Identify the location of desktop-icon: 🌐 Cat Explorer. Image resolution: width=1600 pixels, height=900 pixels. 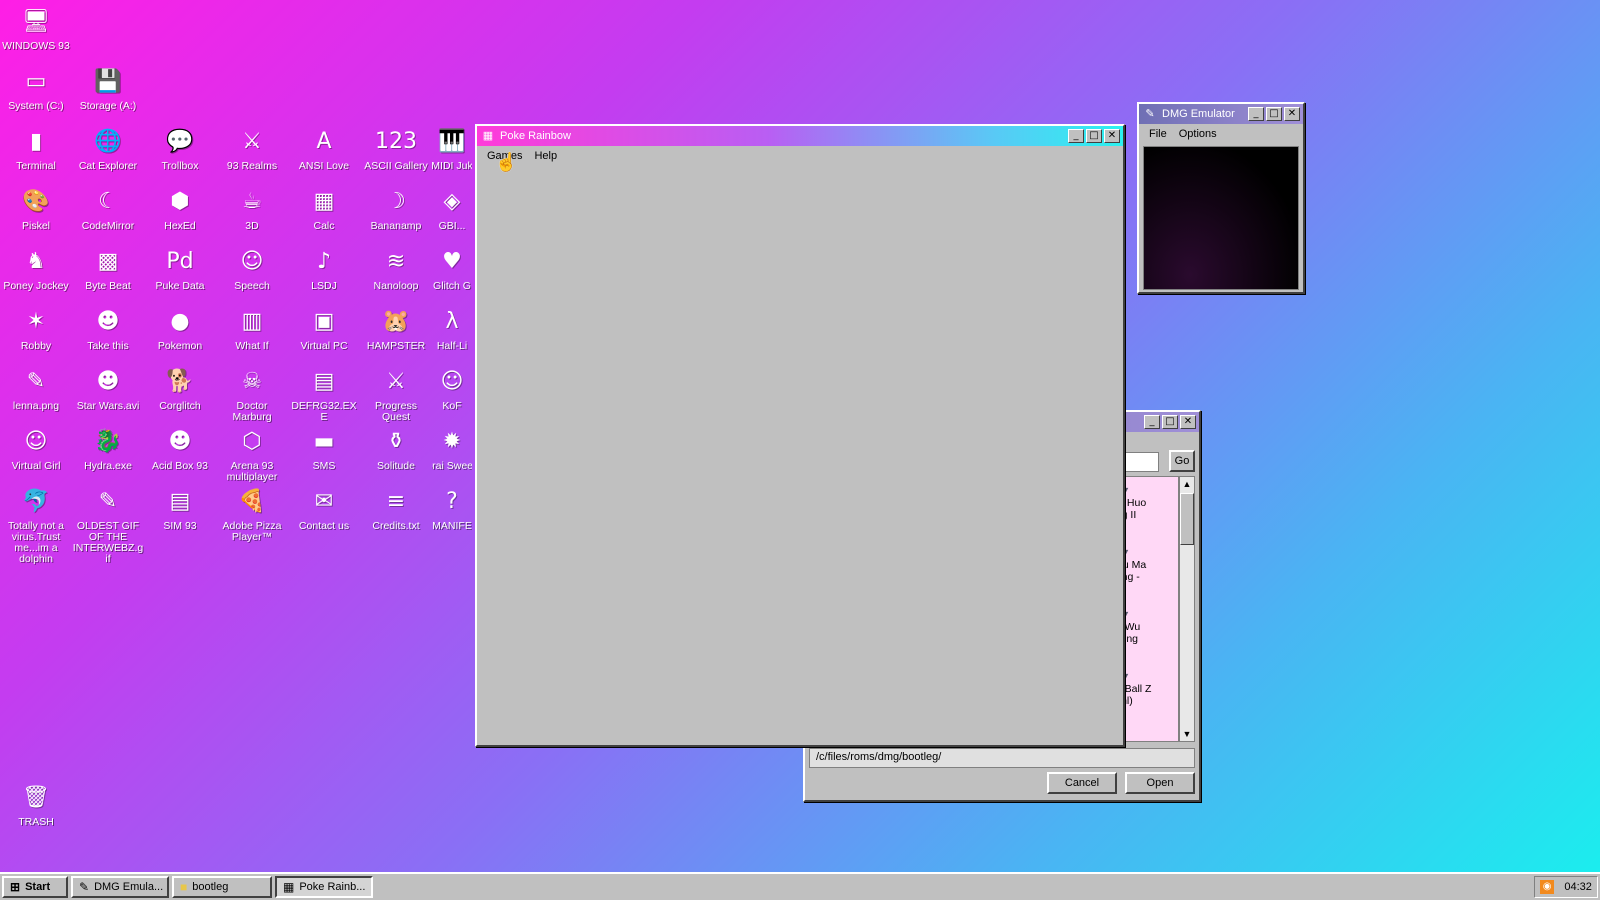
(108, 149).